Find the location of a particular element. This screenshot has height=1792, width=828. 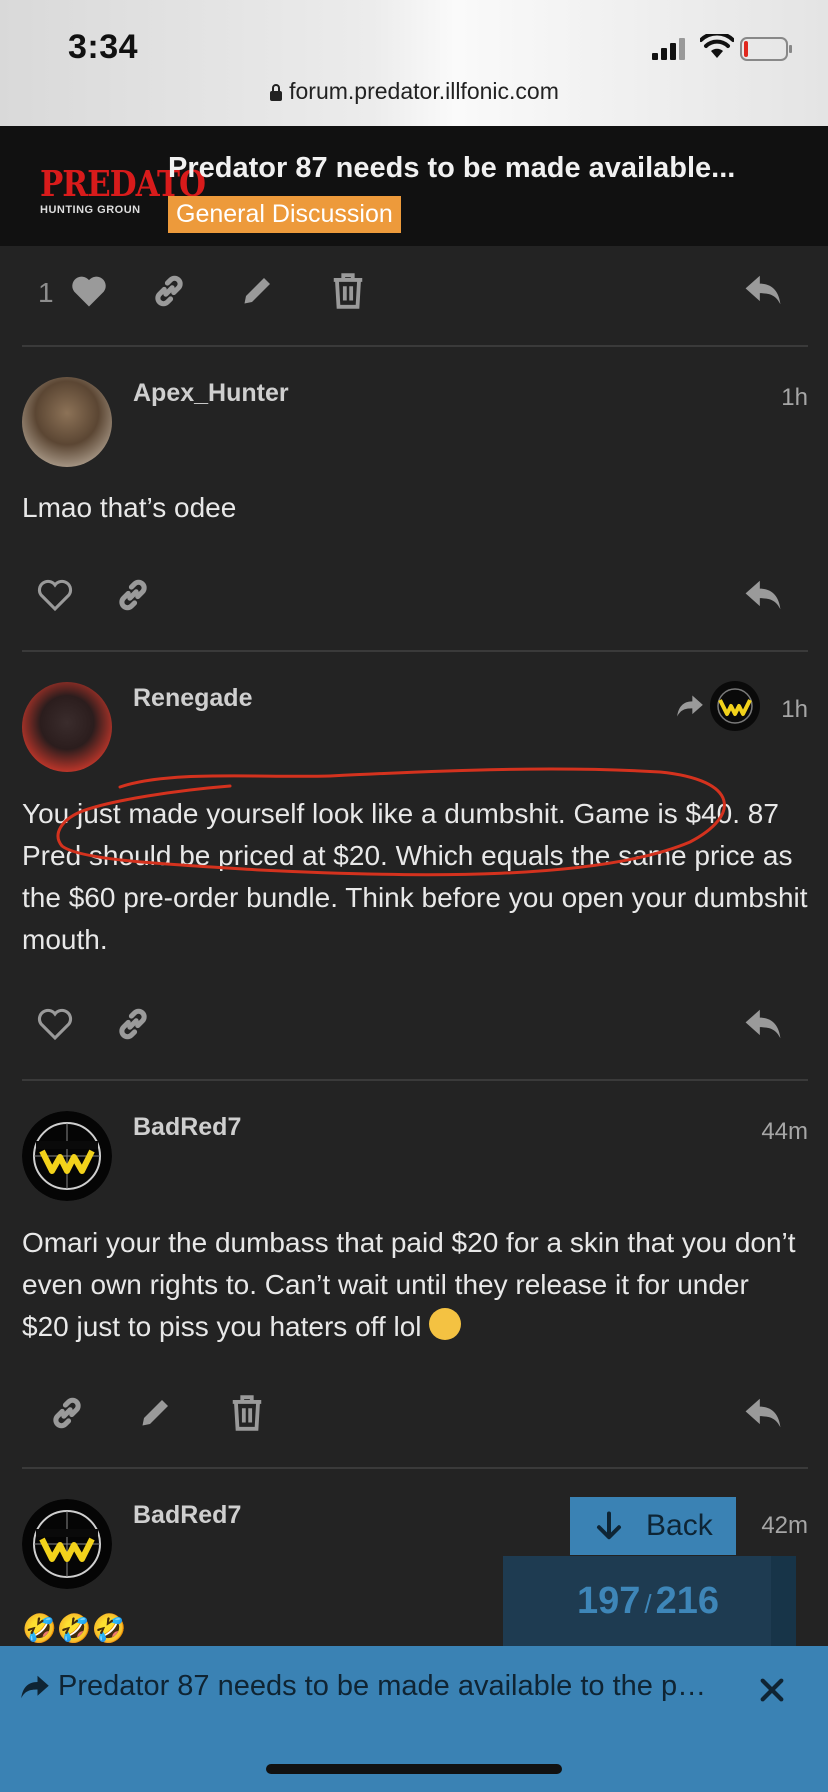

status-bar: 3:34 forum.predator.illfonic.com is located at coordinates (414, 63).